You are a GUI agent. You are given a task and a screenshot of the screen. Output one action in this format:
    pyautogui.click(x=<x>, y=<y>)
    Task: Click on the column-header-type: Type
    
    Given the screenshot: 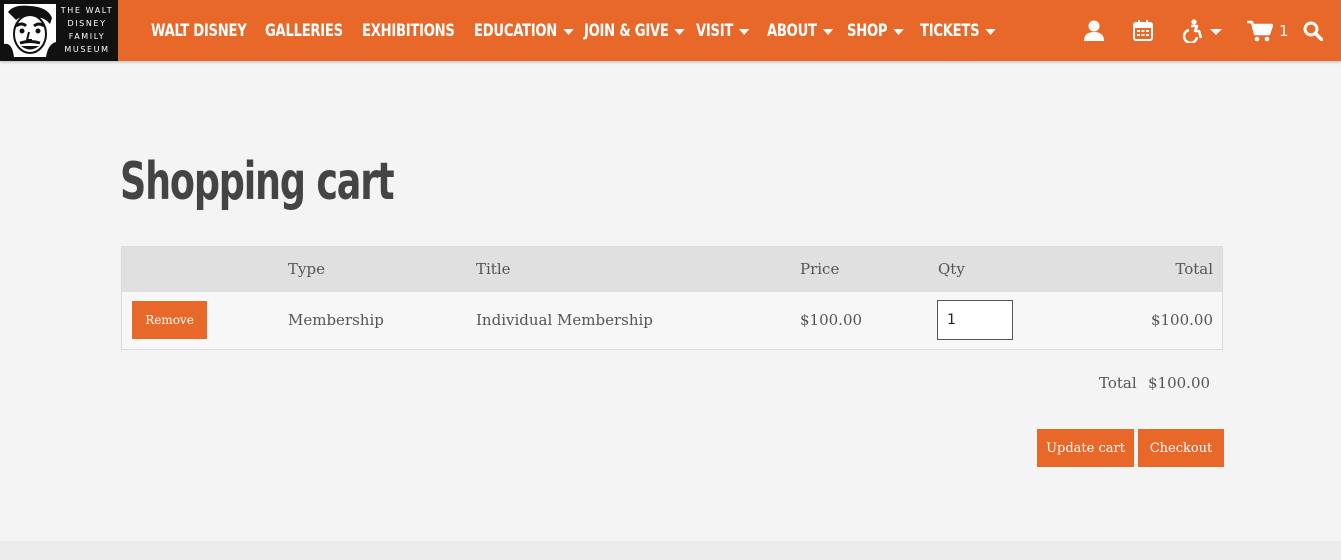 What is the action you would take?
    pyautogui.click(x=306, y=269)
    